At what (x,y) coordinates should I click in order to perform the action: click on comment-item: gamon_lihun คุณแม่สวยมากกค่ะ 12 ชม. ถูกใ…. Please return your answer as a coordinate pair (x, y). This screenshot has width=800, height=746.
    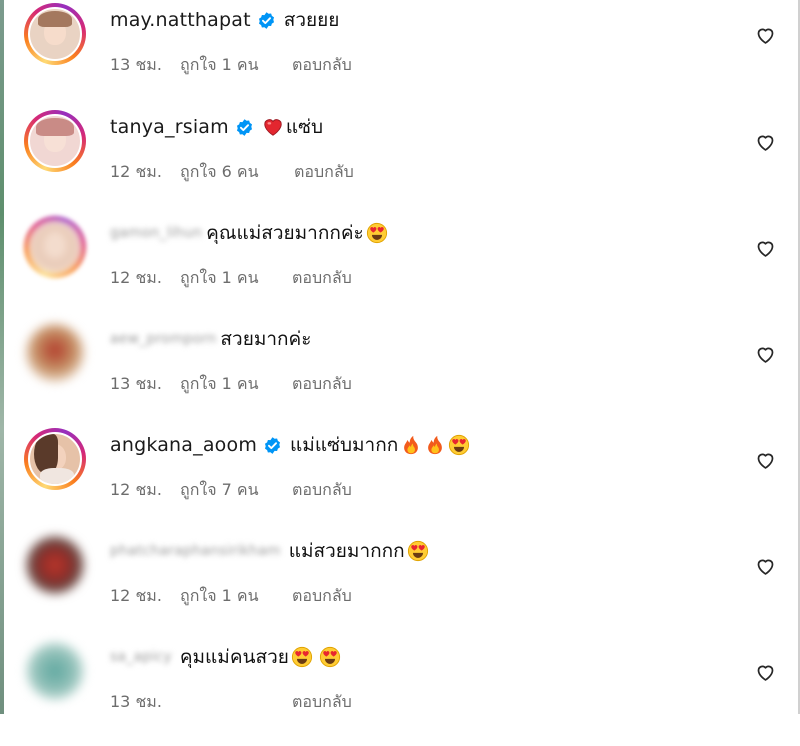
    Looking at the image, I should click on (400, 269).